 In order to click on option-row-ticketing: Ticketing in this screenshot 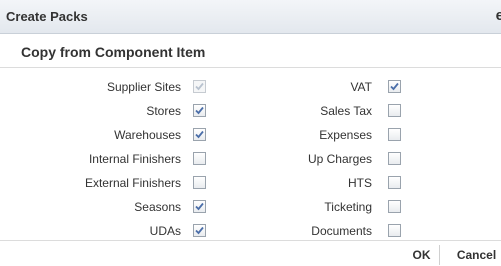, I will do `click(325, 208)`.